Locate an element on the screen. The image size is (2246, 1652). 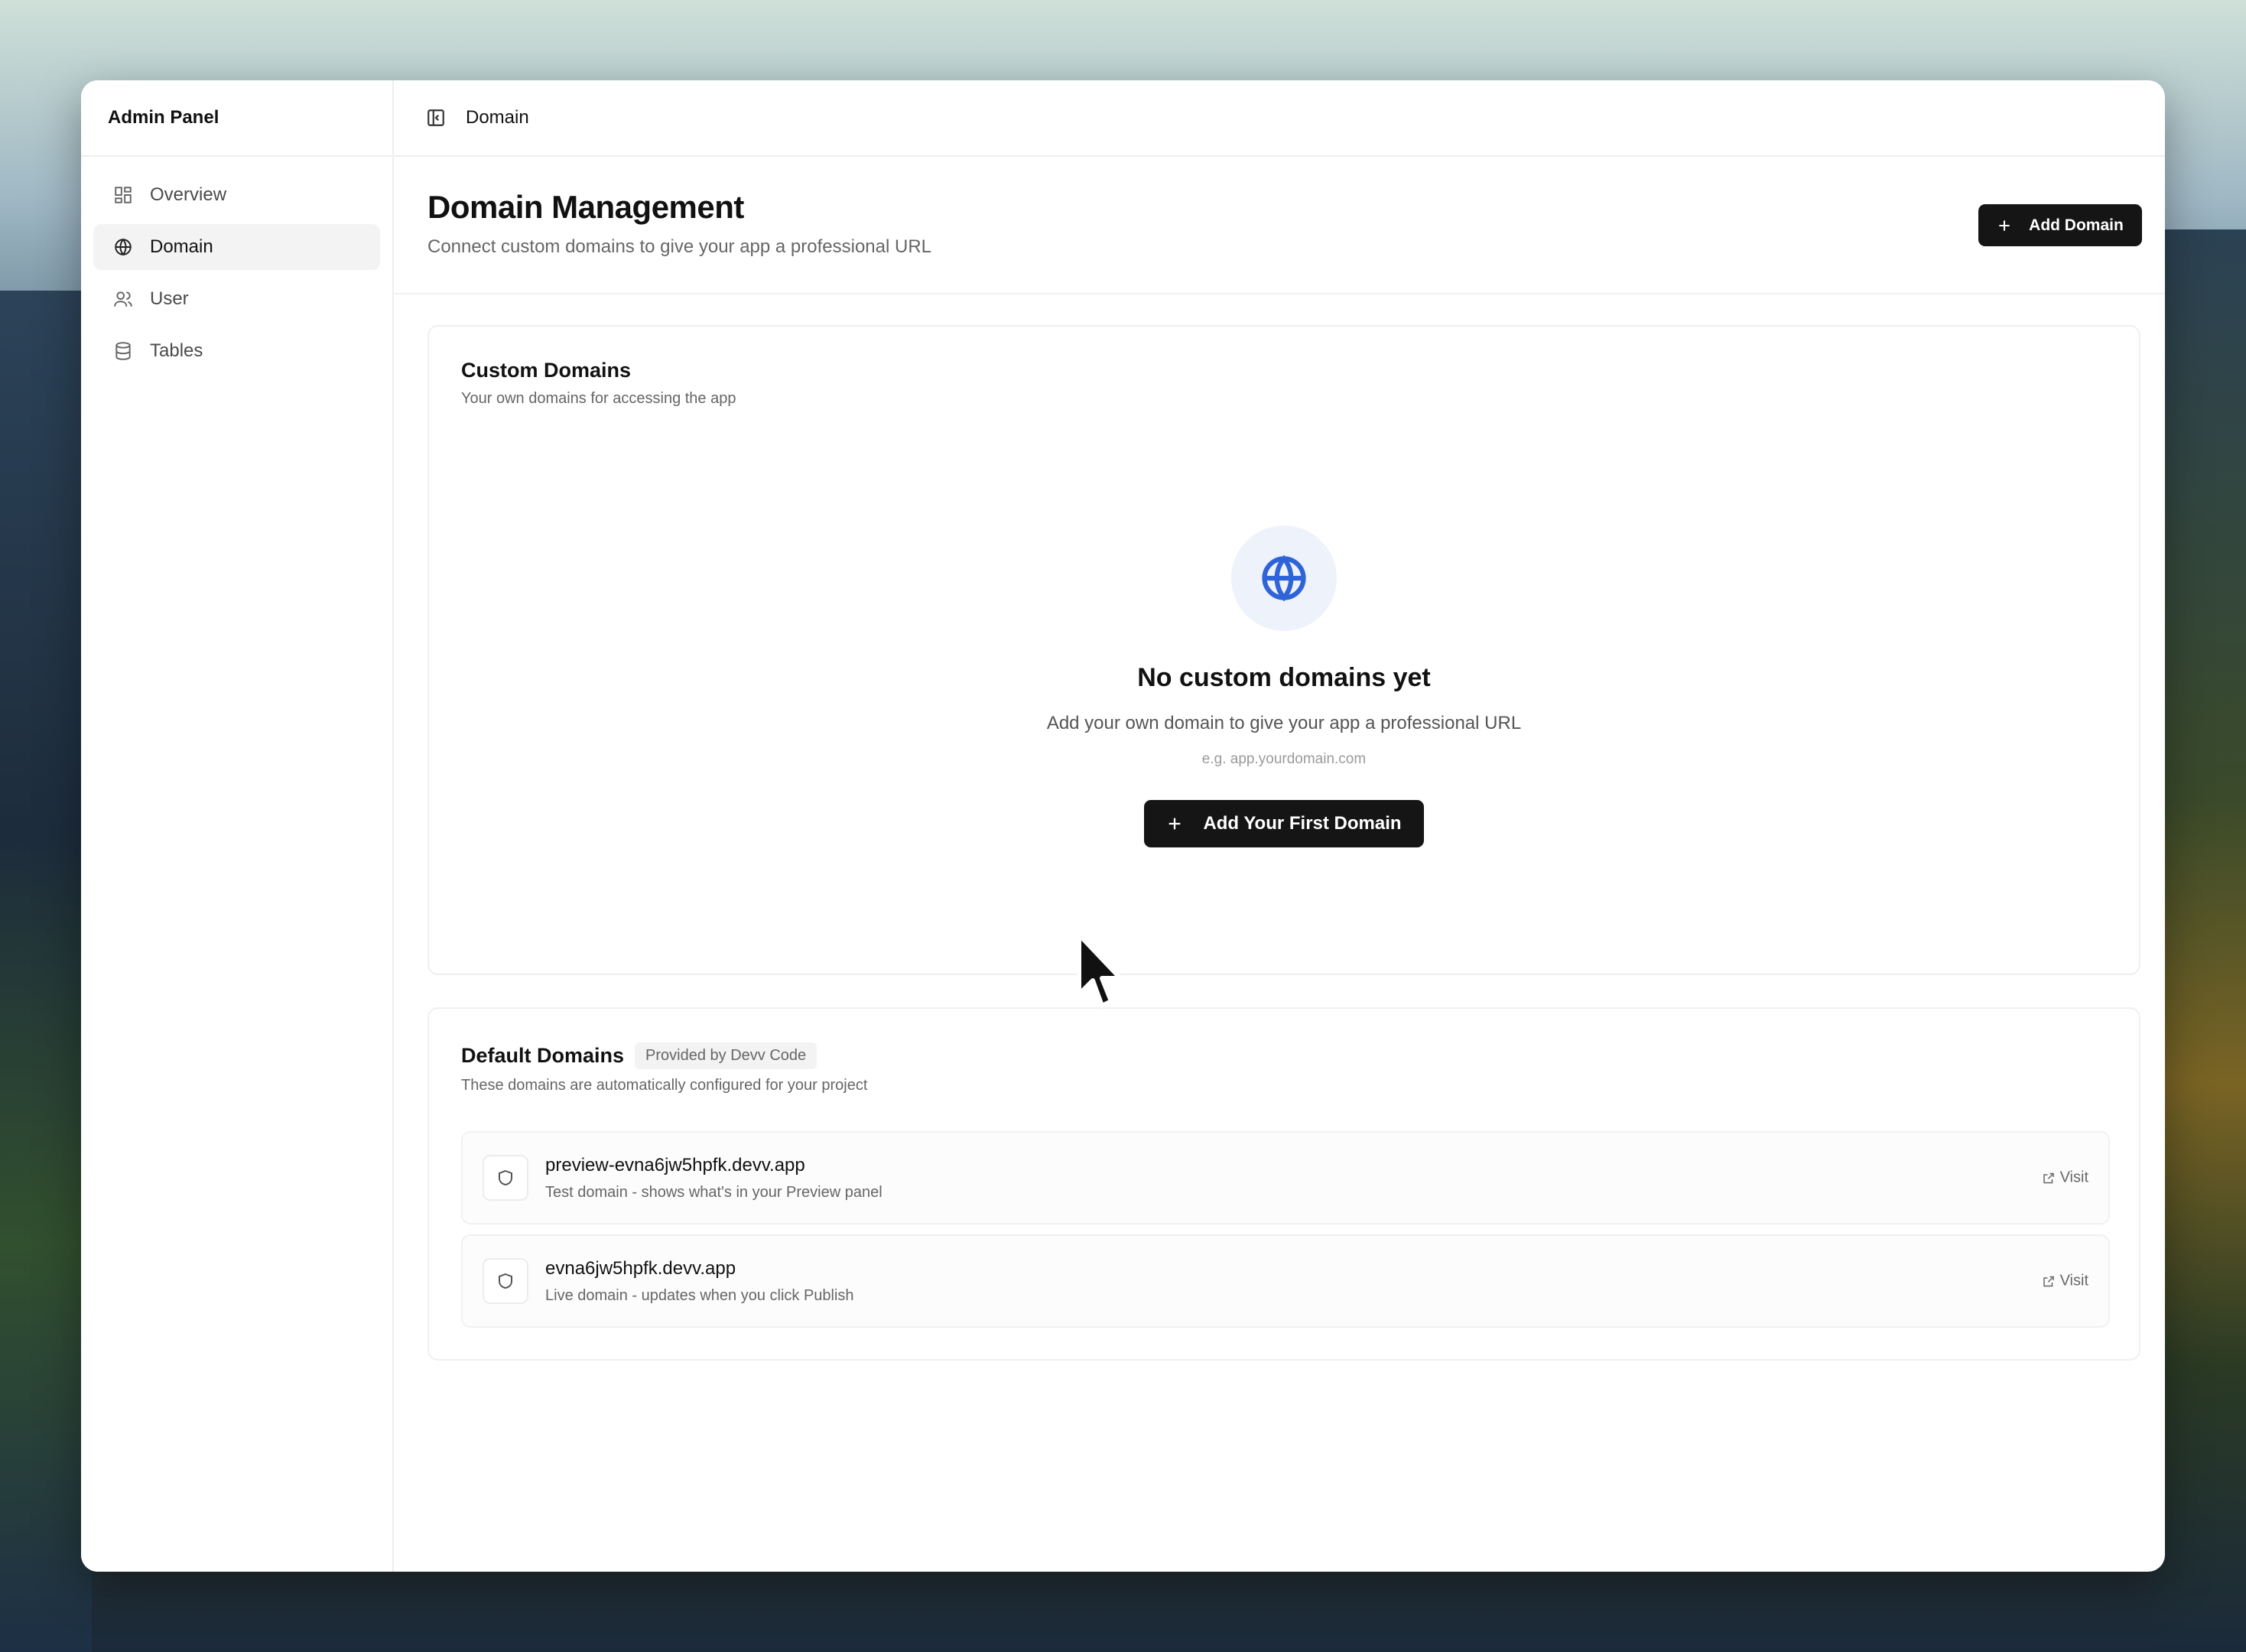
add-first-domain-button: Add Your First Domain is located at coordinates (1284, 823).